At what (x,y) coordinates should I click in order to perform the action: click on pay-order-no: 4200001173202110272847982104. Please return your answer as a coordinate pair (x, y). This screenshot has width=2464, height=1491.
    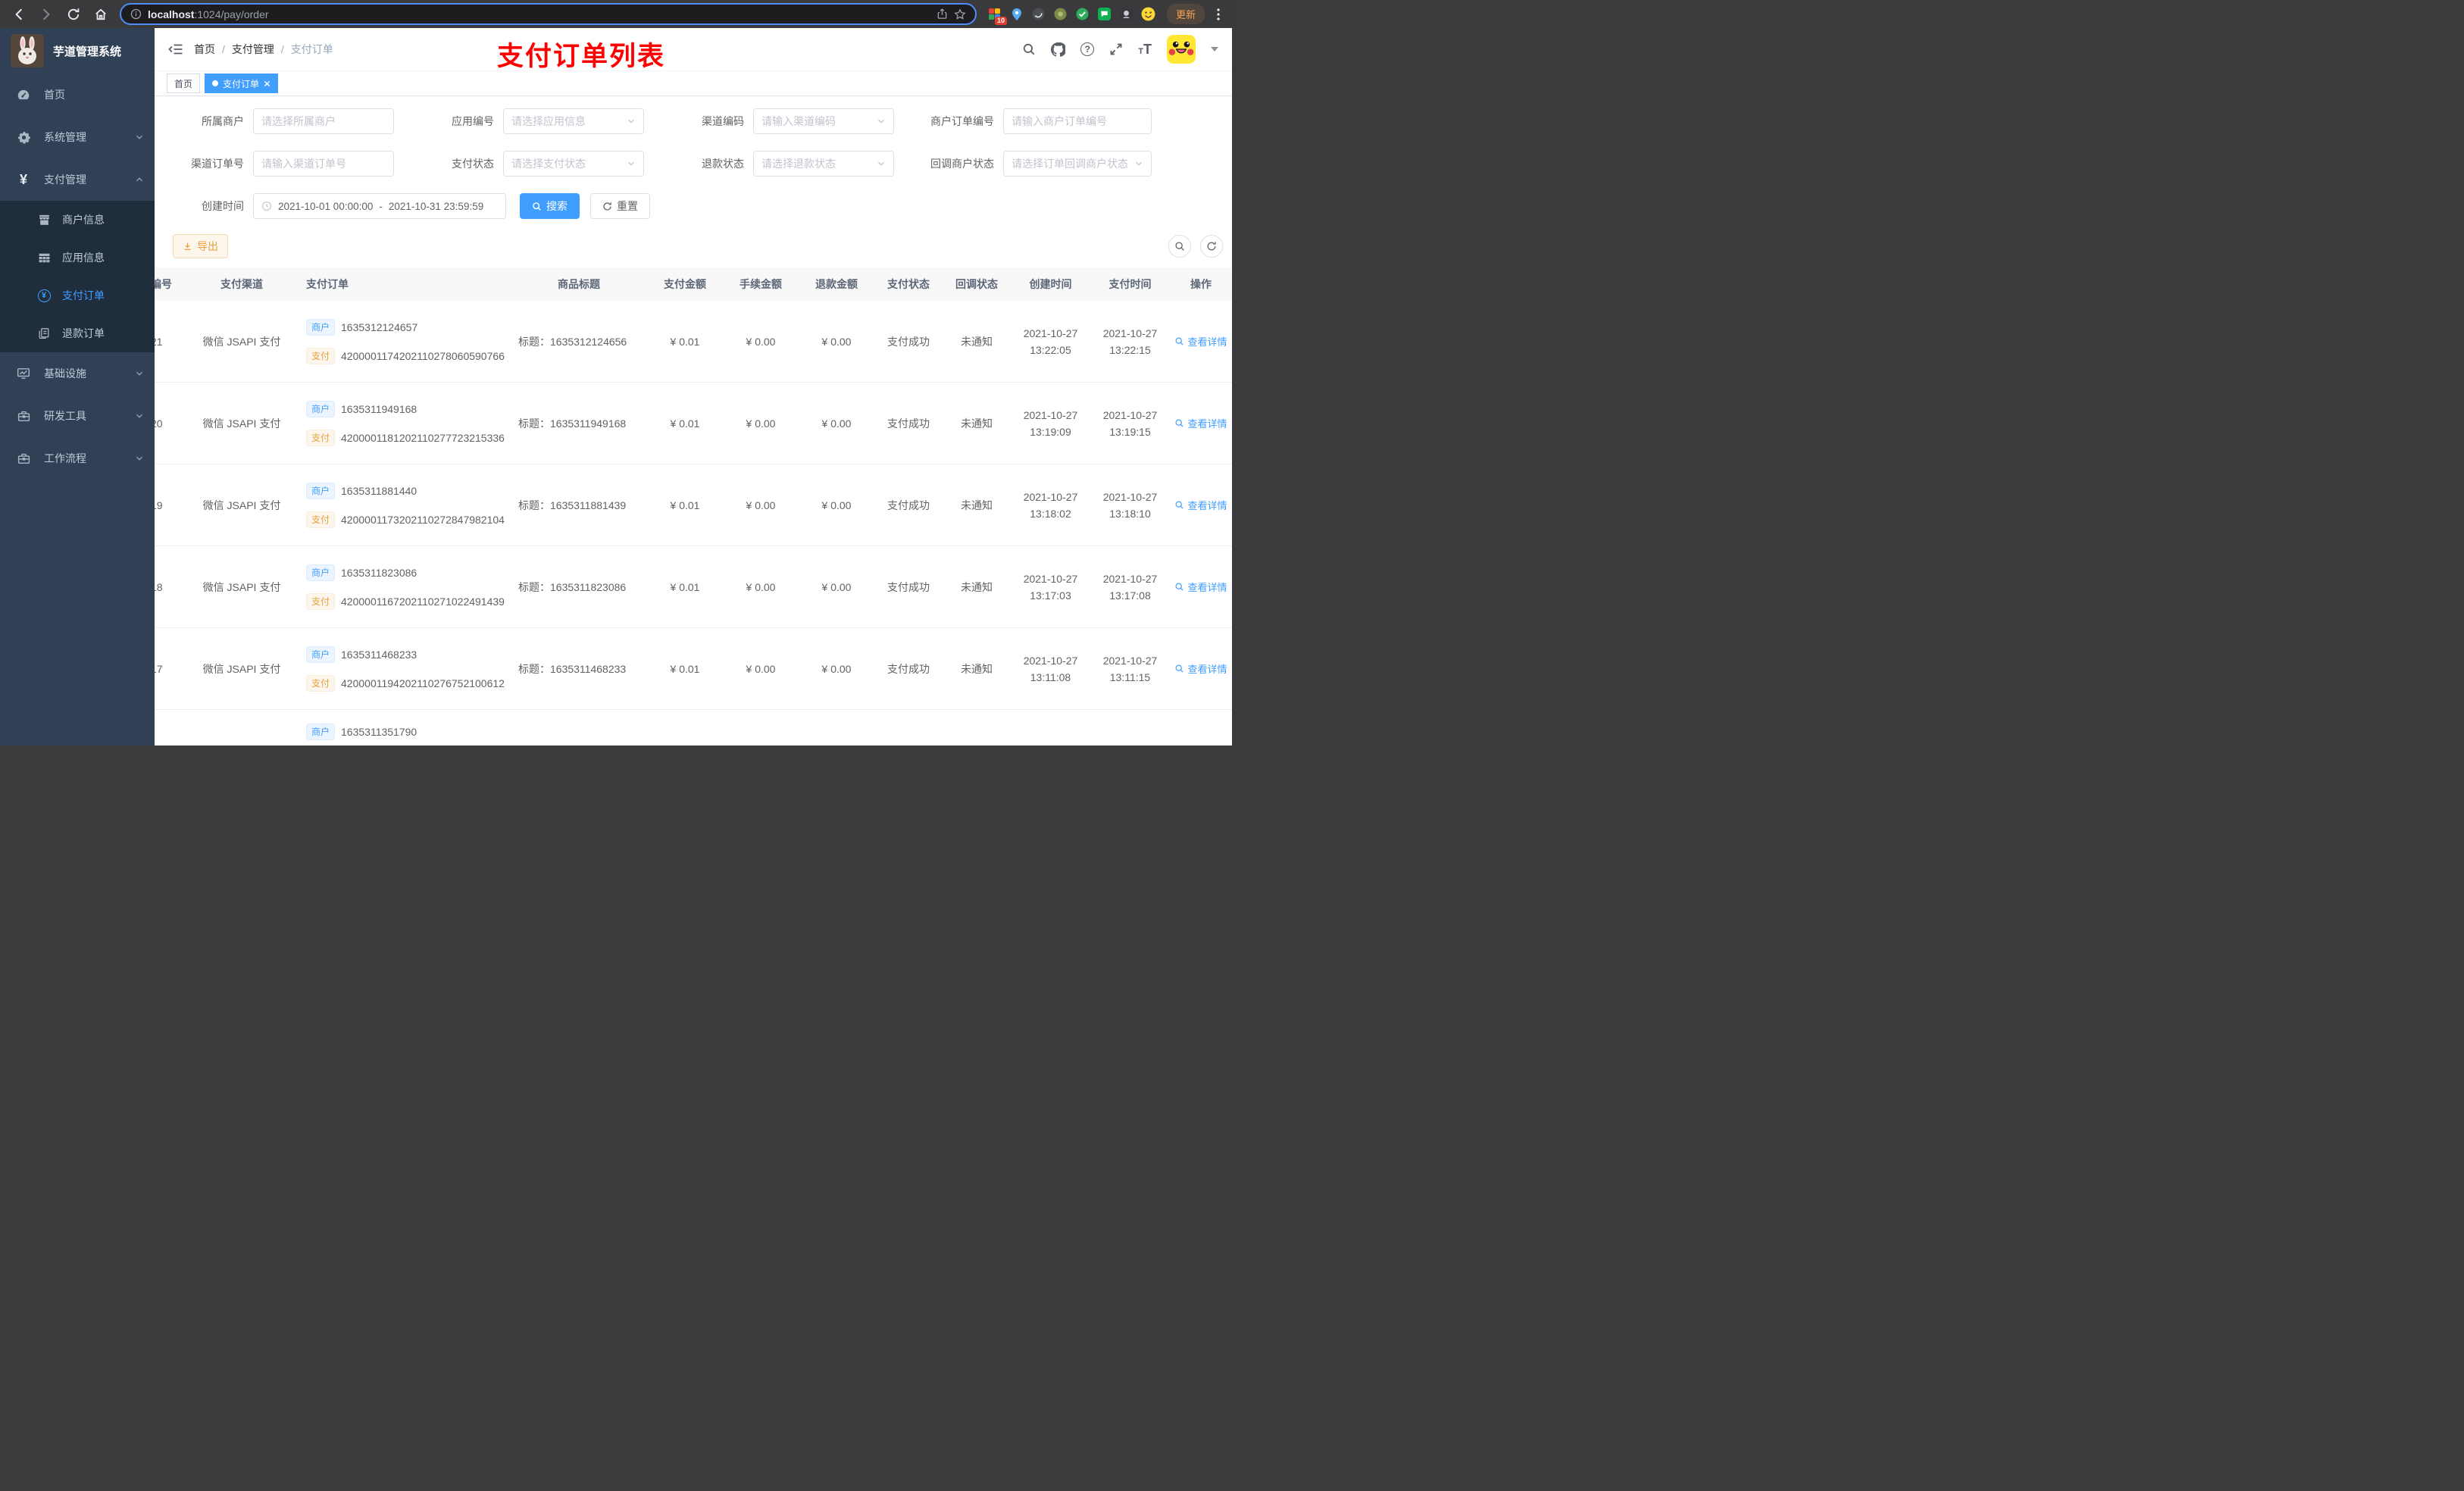
    Looking at the image, I should click on (423, 519).